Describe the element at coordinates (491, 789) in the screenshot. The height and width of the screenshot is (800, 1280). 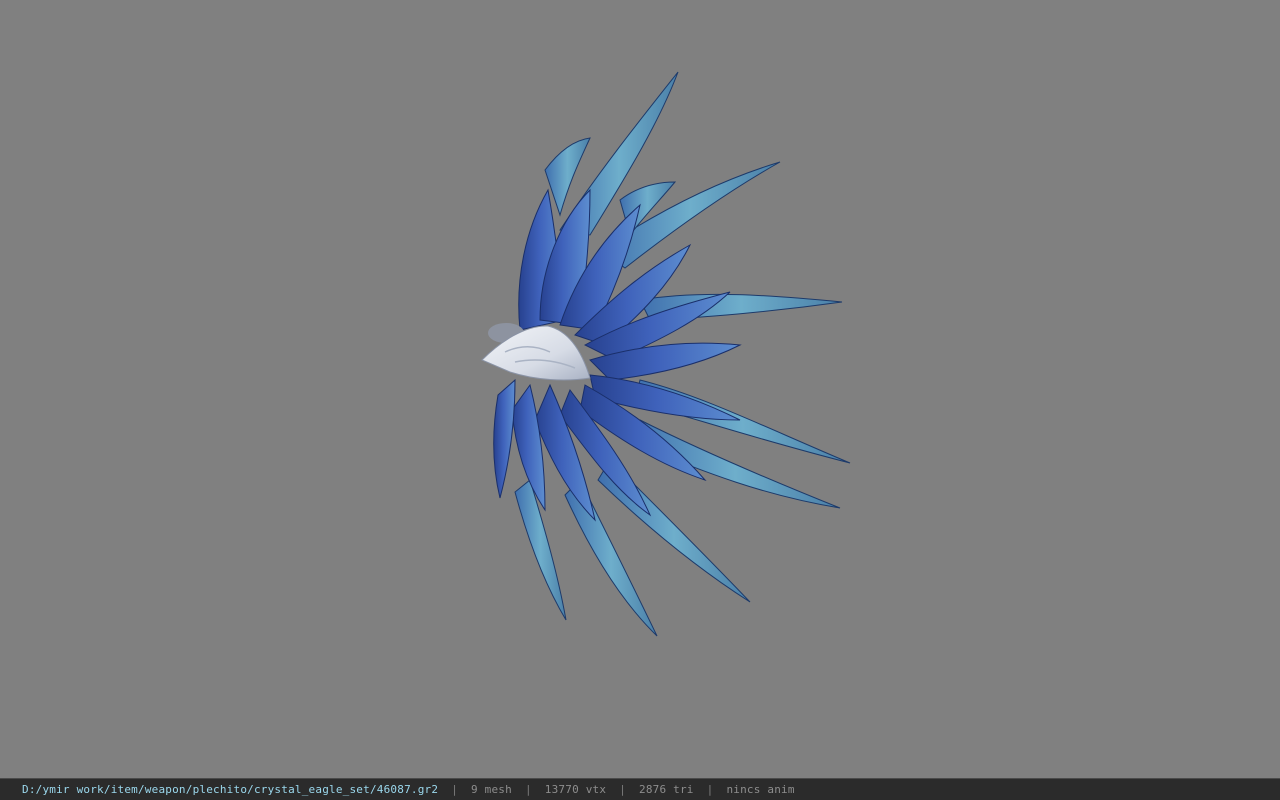
I see `mesh-count: 9 mesh` at that location.